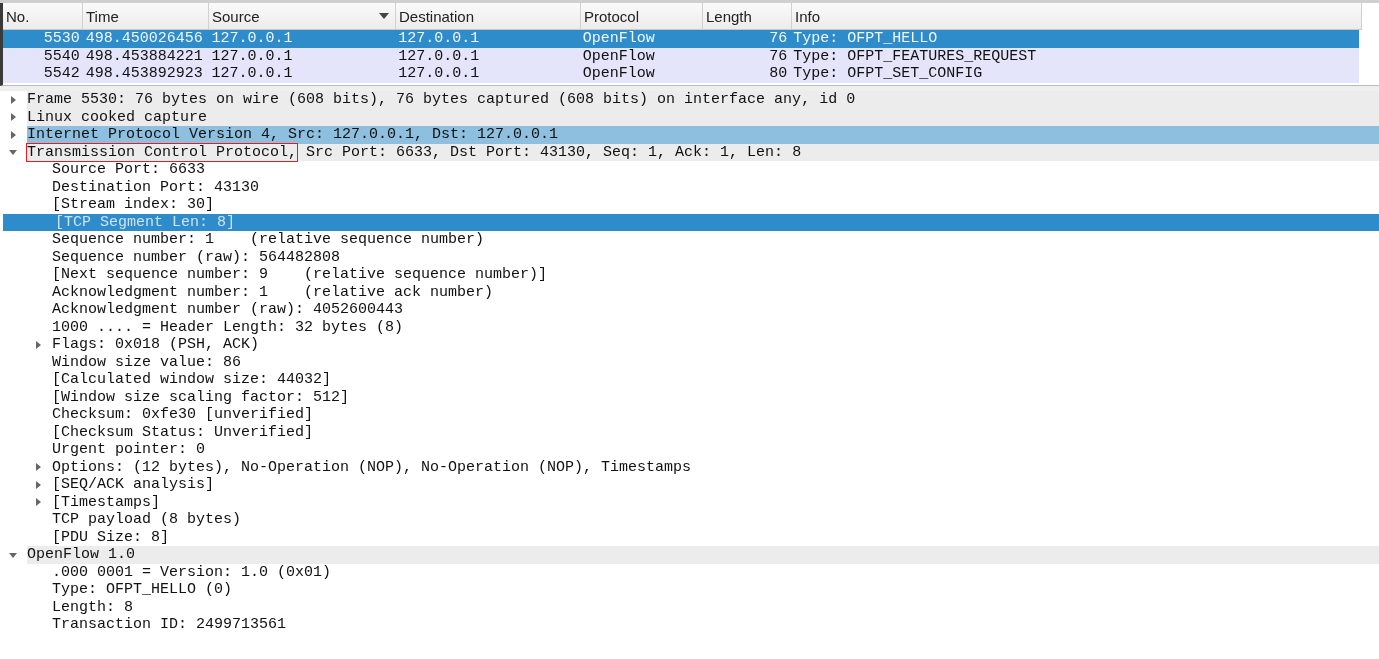 Image resolution: width=1379 pixels, height=659 pixels. What do you see at coordinates (145, 222) in the screenshot?
I see `tree-item-text: [TCP Segment Len: 8]` at bounding box center [145, 222].